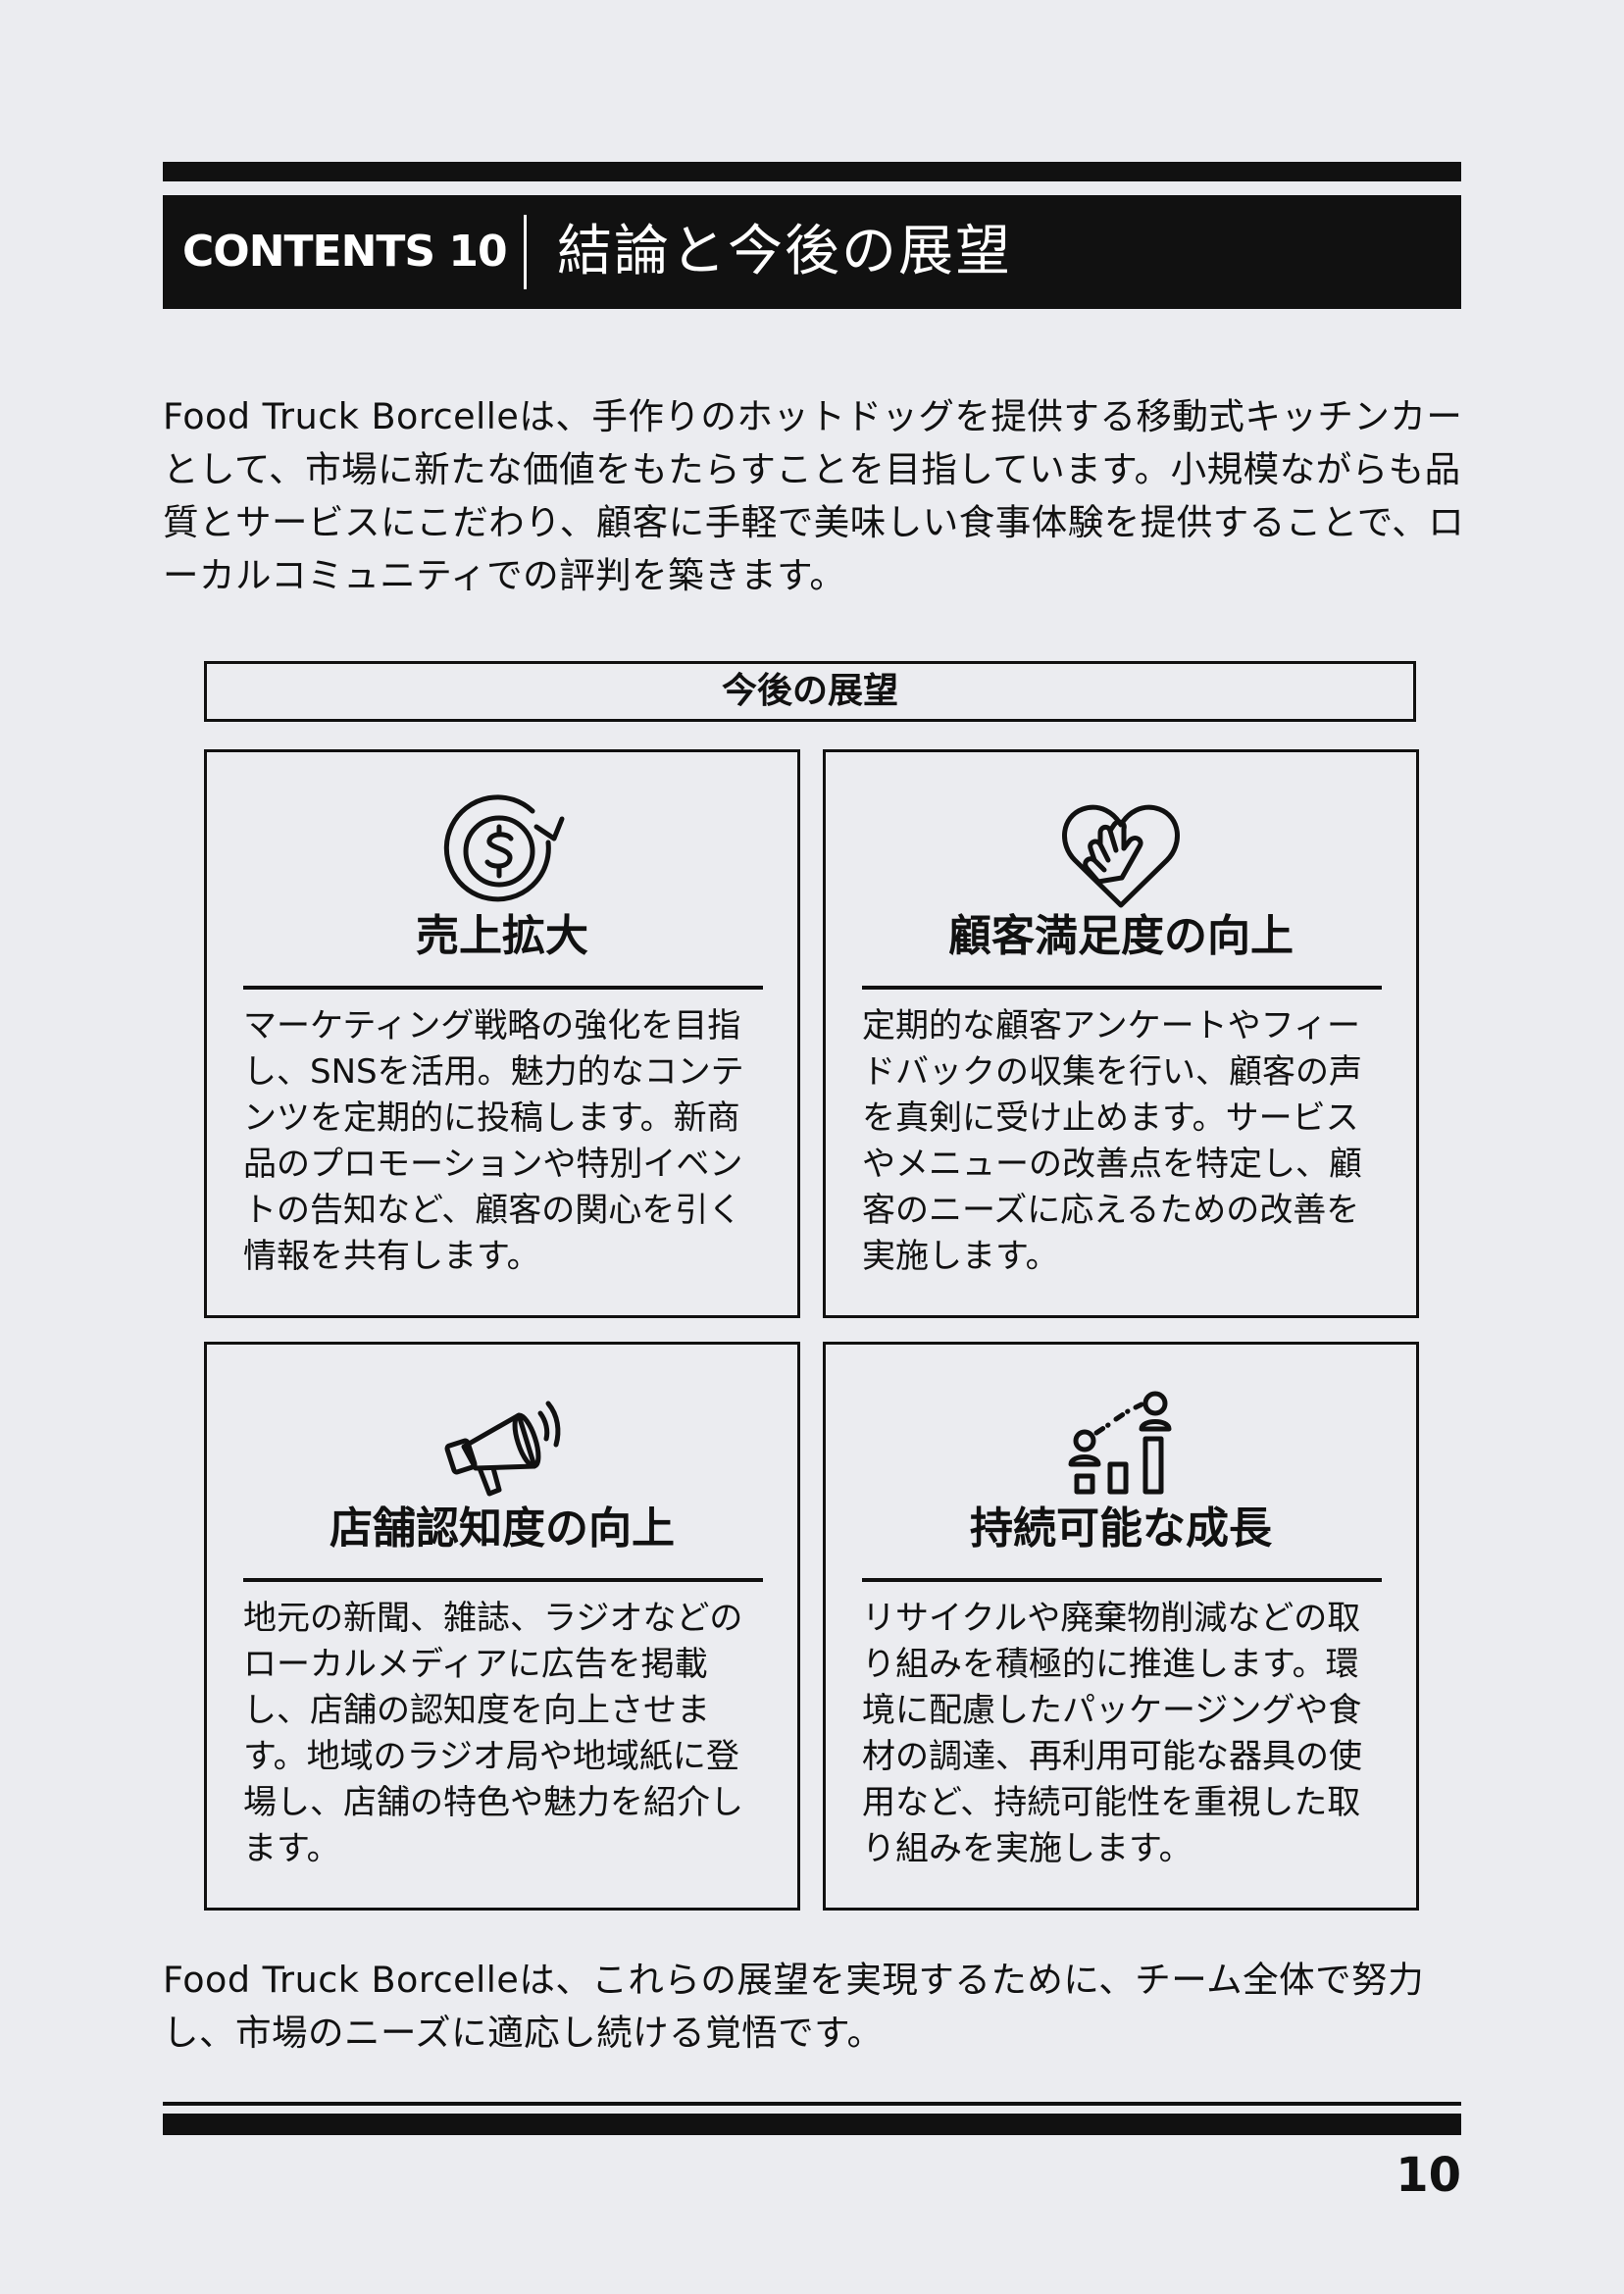  What do you see at coordinates (812, 171) in the screenshot?
I see `top-divider-bar` at bounding box center [812, 171].